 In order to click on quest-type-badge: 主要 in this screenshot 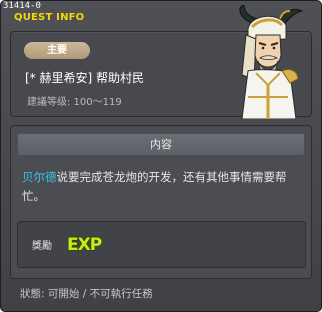, I will do `click(57, 50)`.